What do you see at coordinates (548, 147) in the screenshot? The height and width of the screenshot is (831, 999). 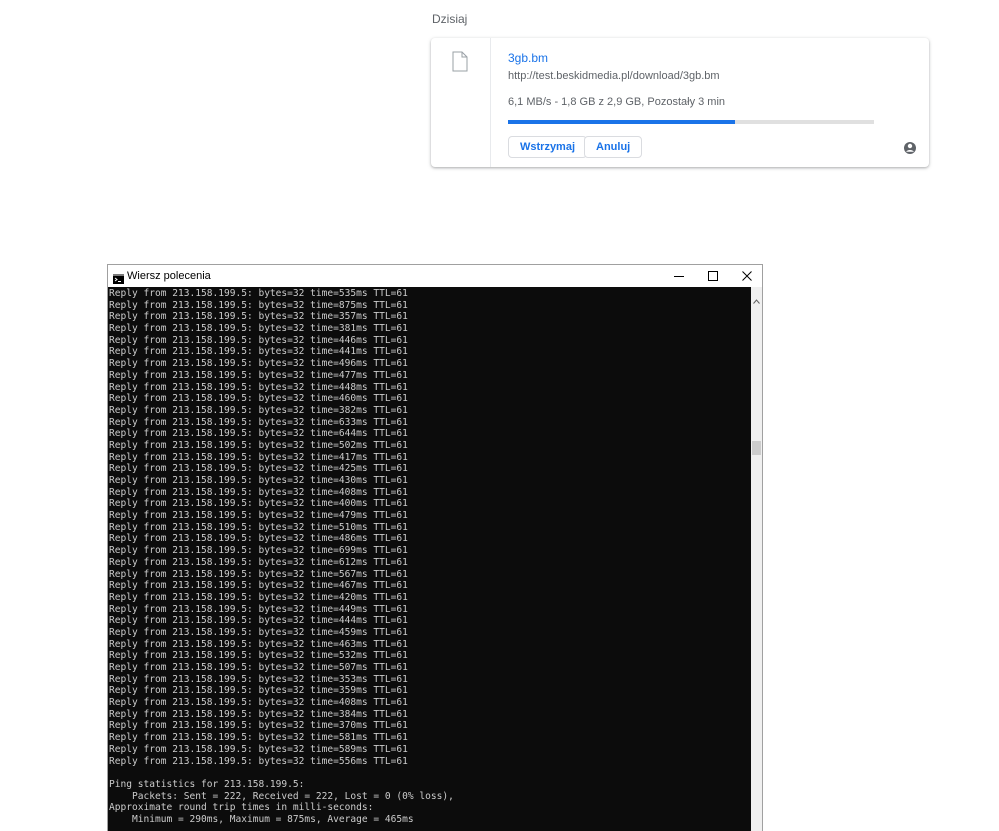 I see `pause-button: Wstrzymaj` at bounding box center [548, 147].